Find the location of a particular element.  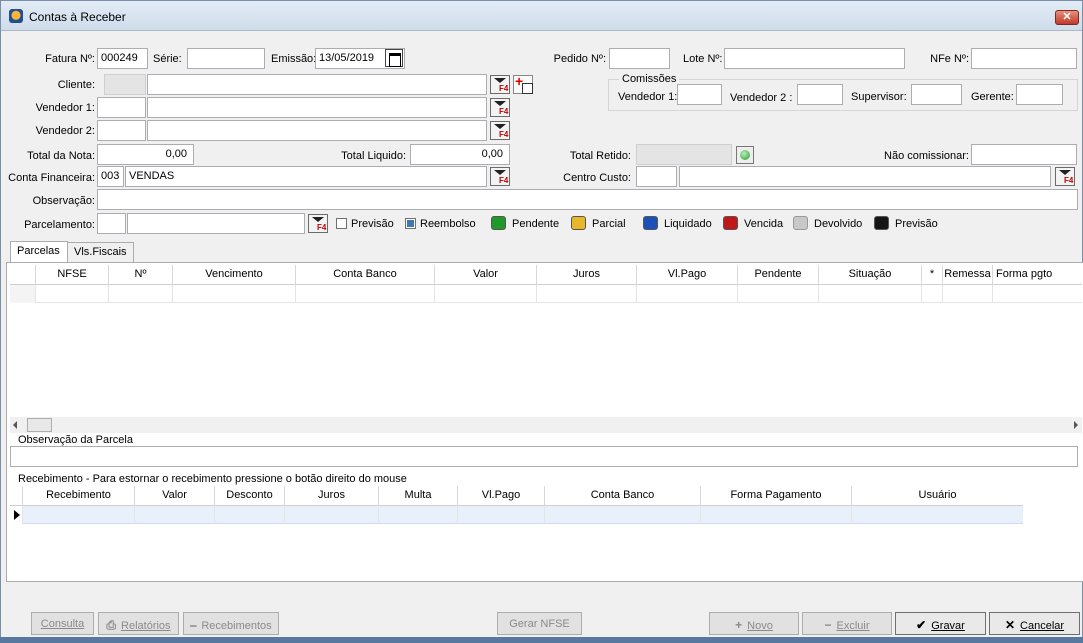

parcelas-col-forma-pgto: Forma pgto is located at coordinates (1037, 275).